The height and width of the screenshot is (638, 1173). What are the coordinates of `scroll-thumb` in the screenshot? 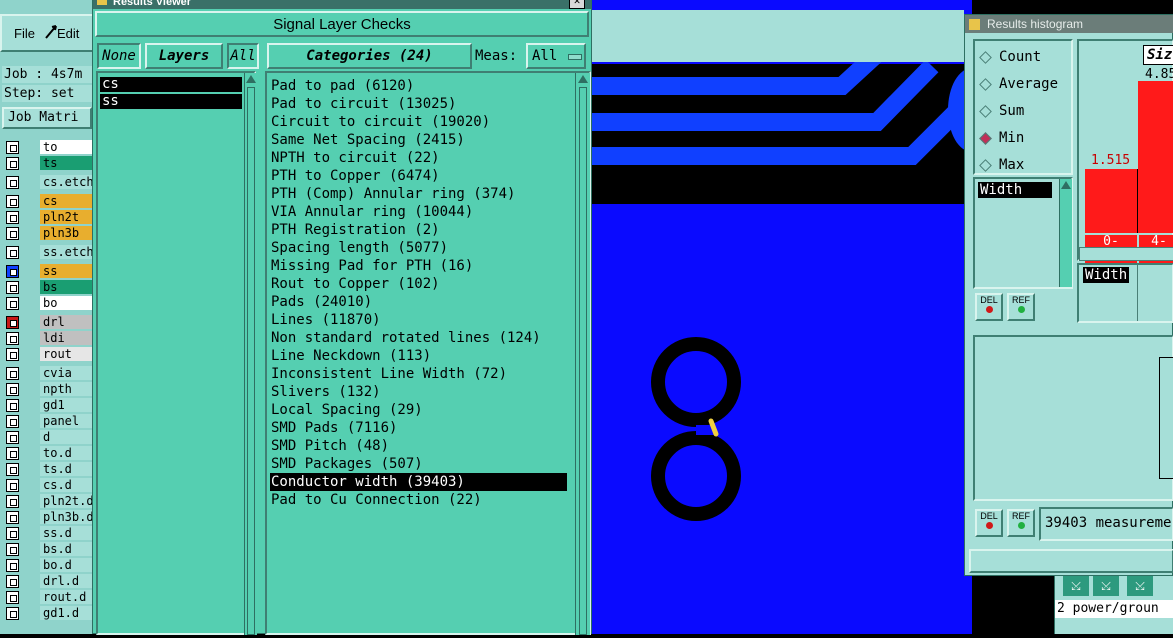 It's located at (583, 361).